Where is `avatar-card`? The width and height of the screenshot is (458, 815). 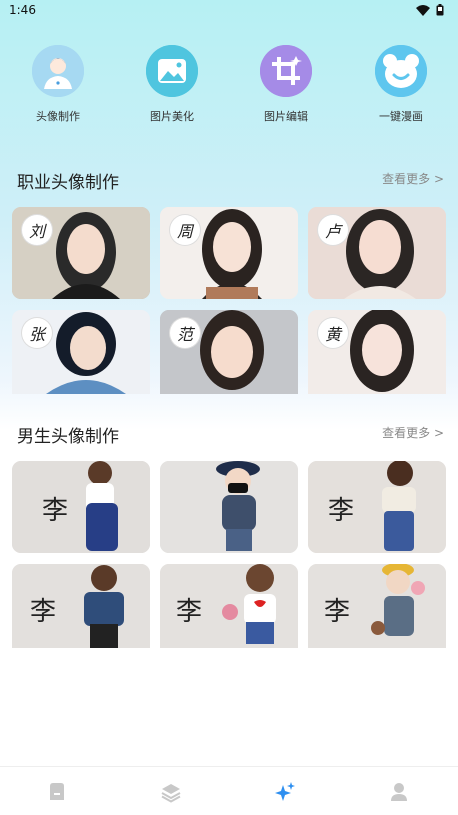
avatar-card is located at coordinates (229, 507).